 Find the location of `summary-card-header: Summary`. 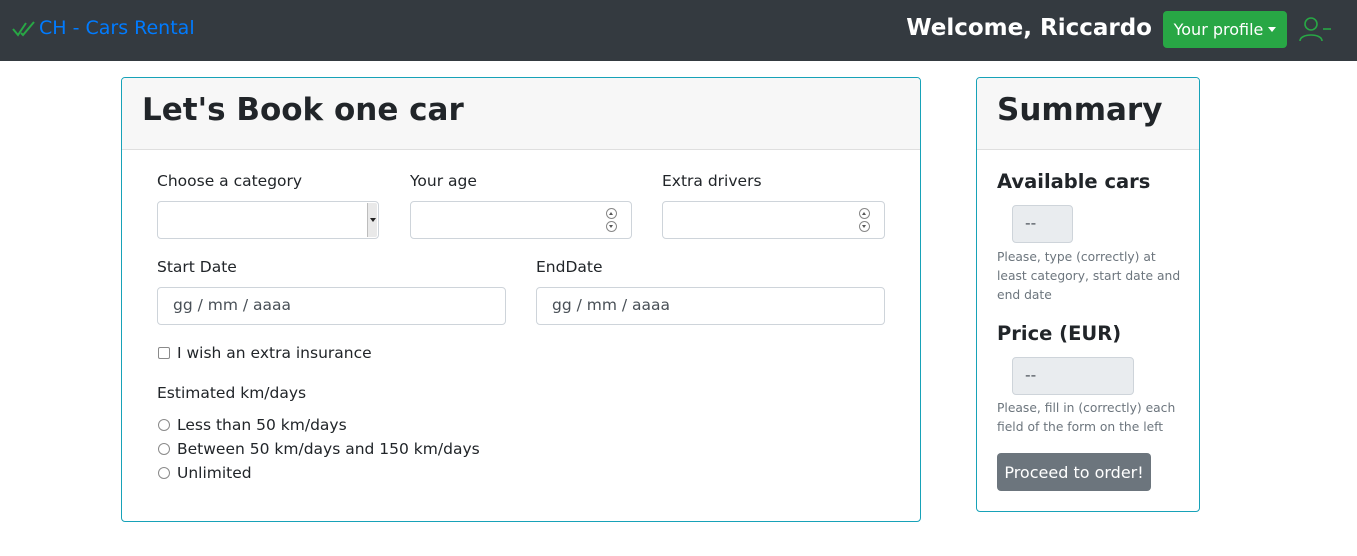

summary-card-header: Summary is located at coordinates (1088, 114).